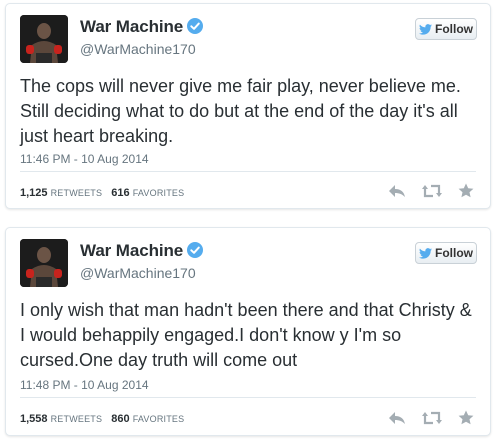  What do you see at coordinates (34, 193) in the screenshot?
I see `retweet-count: 1,125` at bounding box center [34, 193].